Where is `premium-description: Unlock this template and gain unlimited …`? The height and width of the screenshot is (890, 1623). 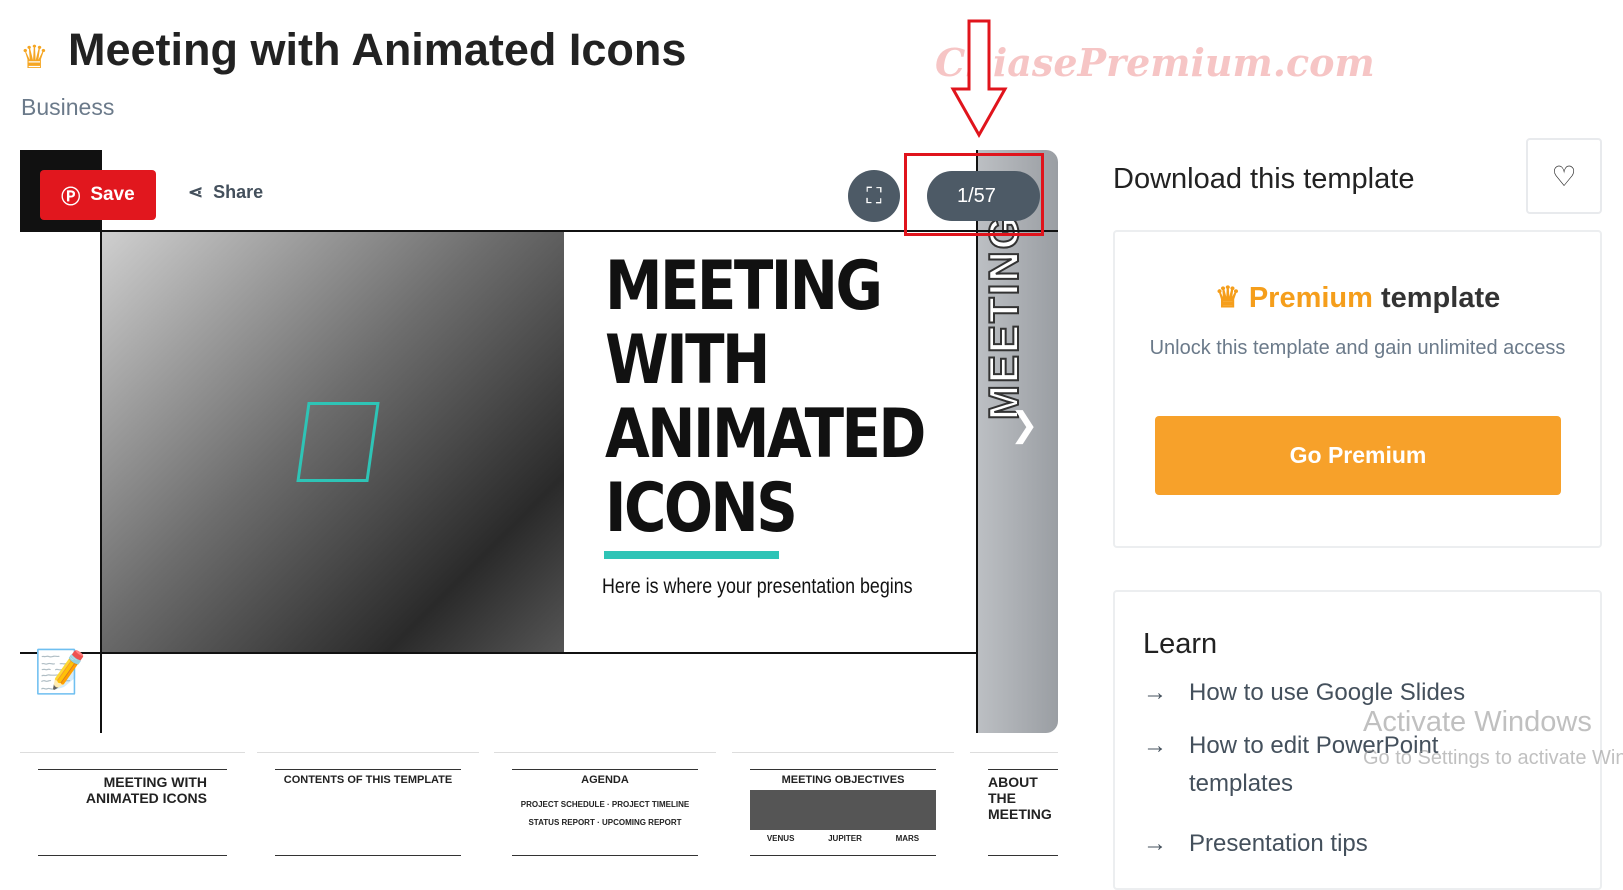 premium-description: Unlock this template and gain unlimited … is located at coordinates (1357, 348).